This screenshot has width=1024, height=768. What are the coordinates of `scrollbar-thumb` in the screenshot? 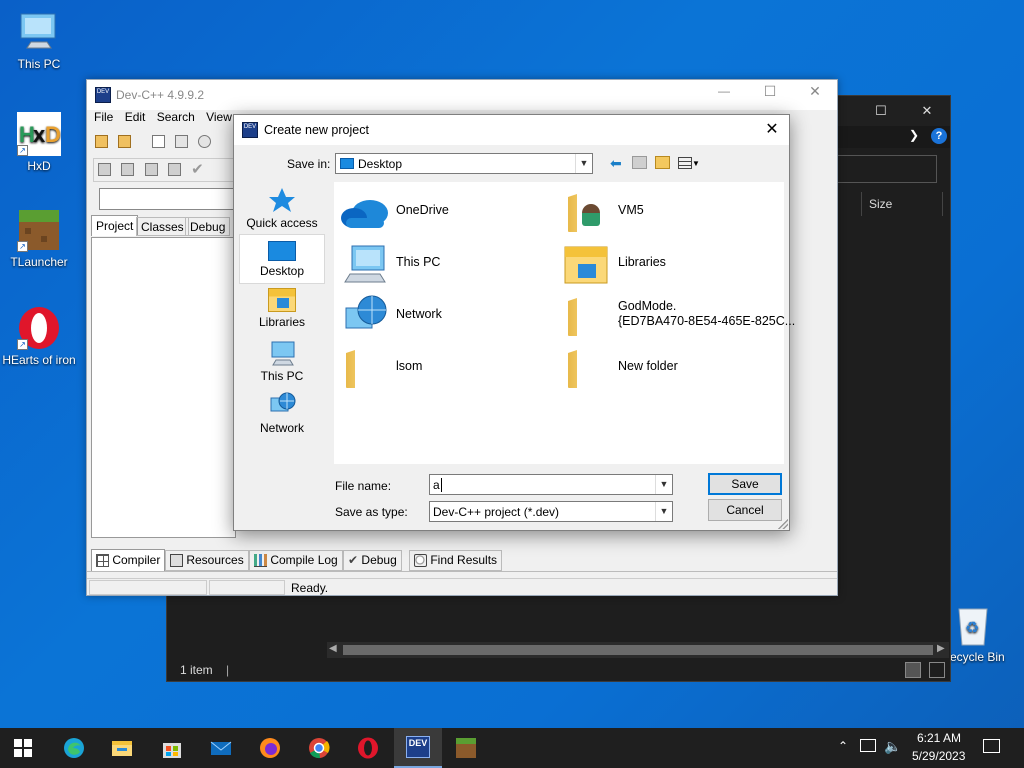 It's located at (638, 650).